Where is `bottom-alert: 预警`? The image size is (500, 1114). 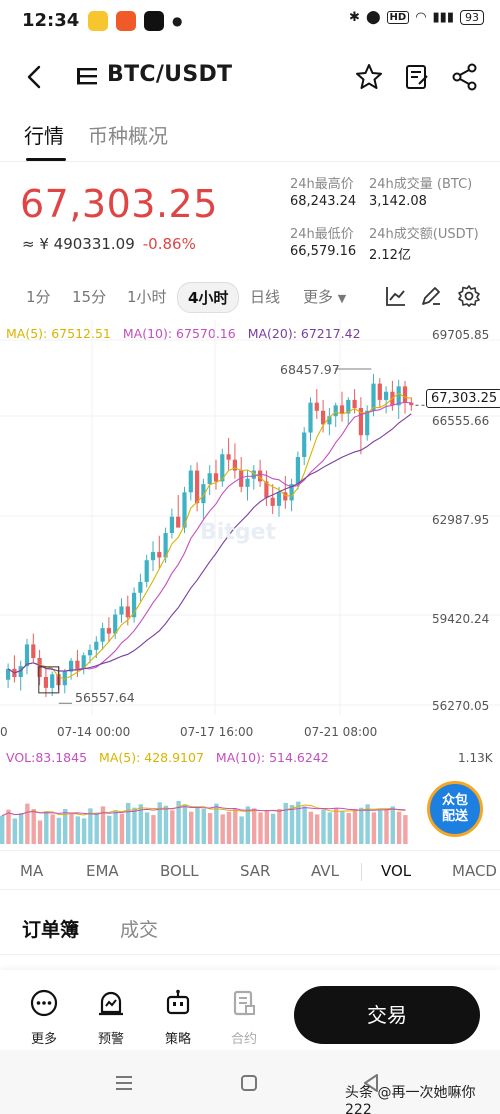 bottom-alert: 预警 is located at coordinates (111, 1017).